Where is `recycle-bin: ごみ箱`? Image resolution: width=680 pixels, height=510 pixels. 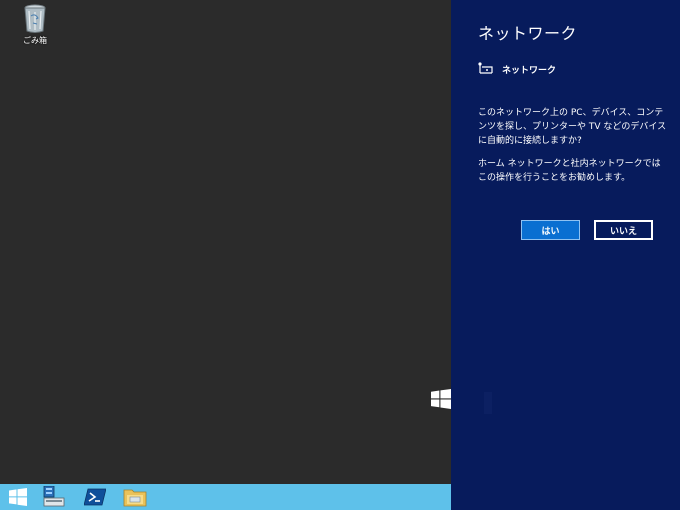 recycle-bin: ごみ箱 is located at coordinates (35, 25).